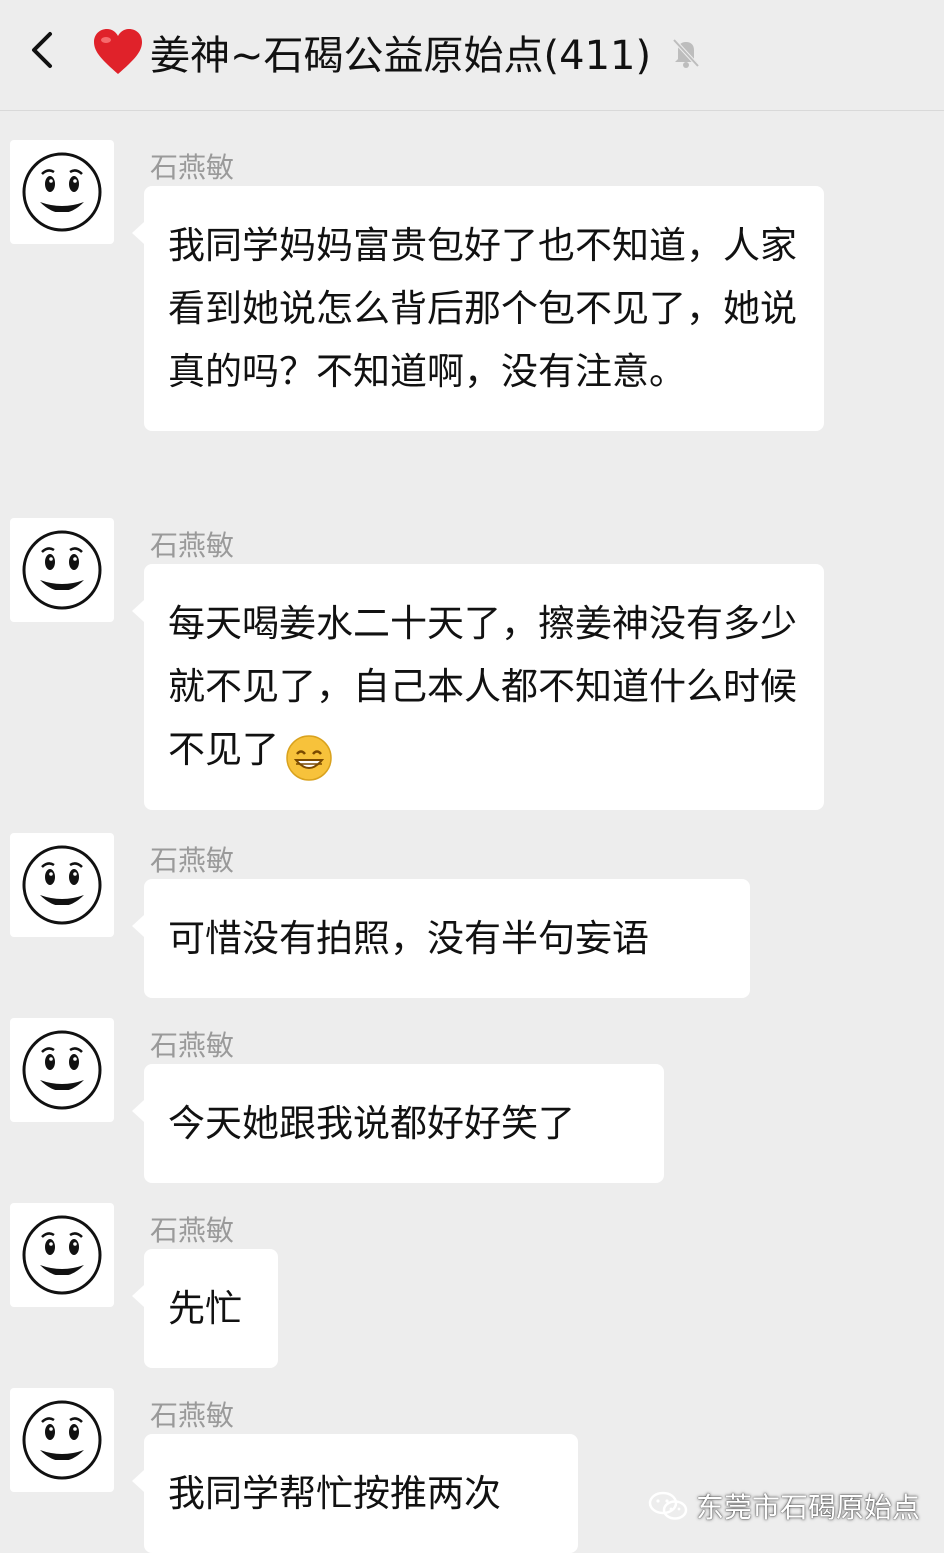  I want to click on message-text: 今天她跟我说都好好笑了, so click(371, 1123).